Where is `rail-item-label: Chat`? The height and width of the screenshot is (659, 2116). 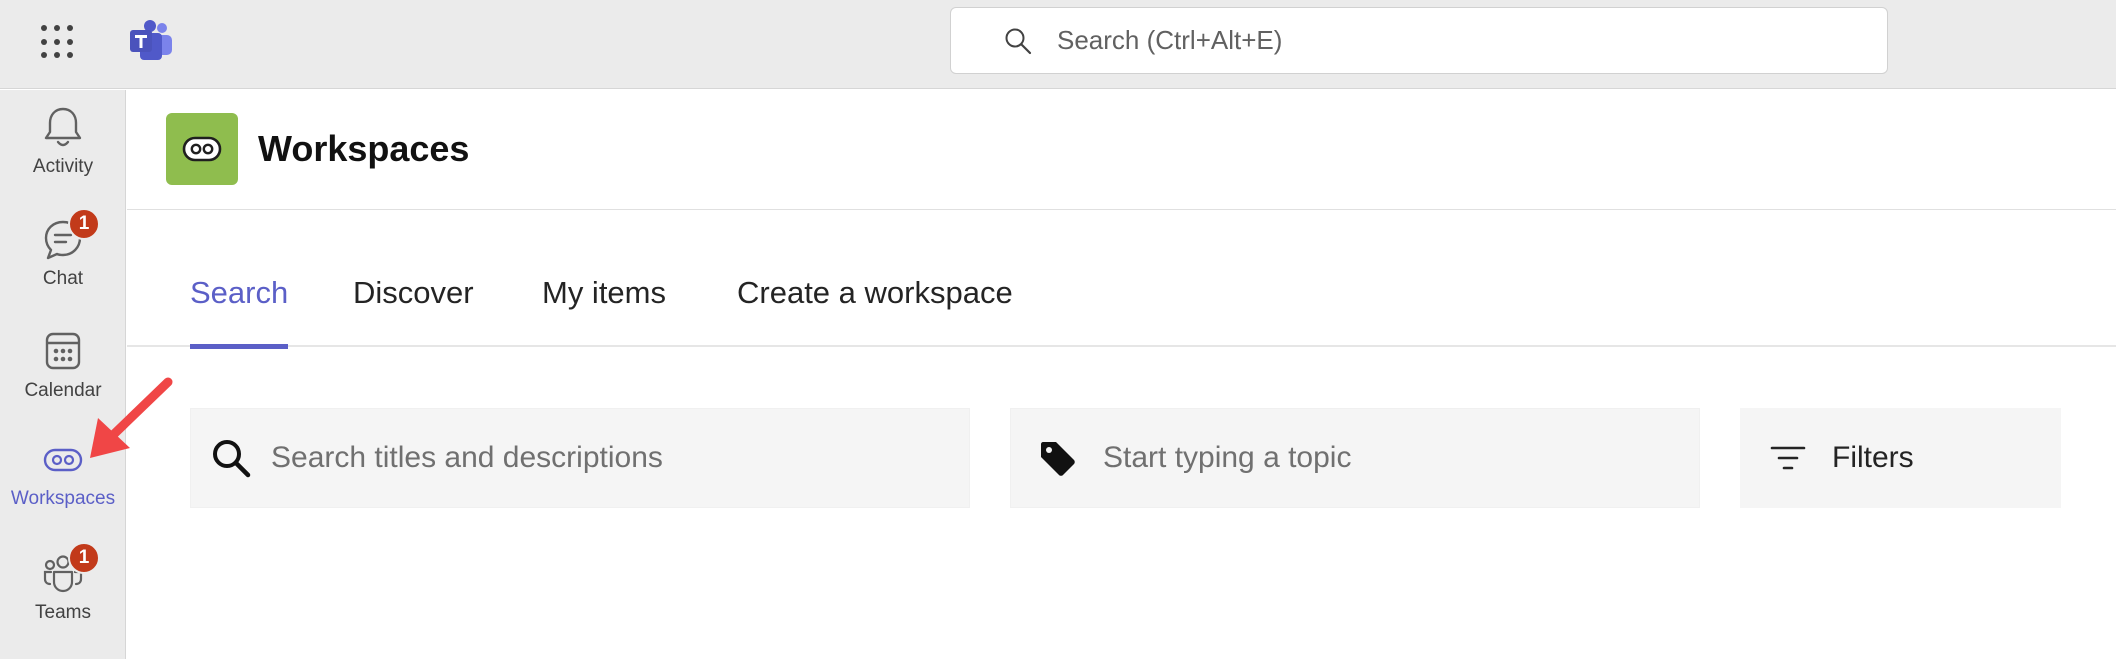
rail-item-label: Chat is located at coordinates (63, 278).